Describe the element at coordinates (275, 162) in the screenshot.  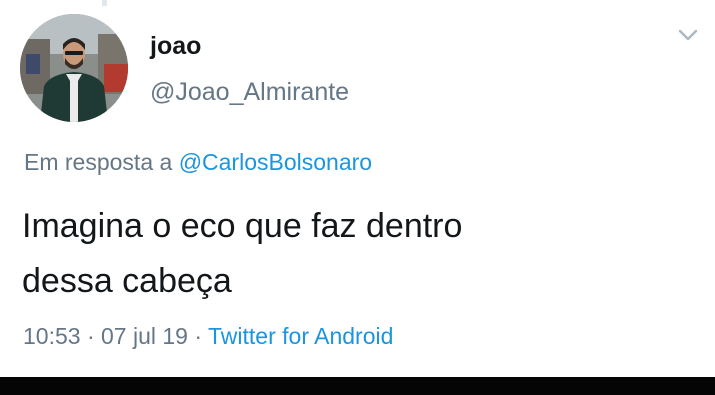
I see `reply-mention-link: @CarlosBolsonaro` at that location.